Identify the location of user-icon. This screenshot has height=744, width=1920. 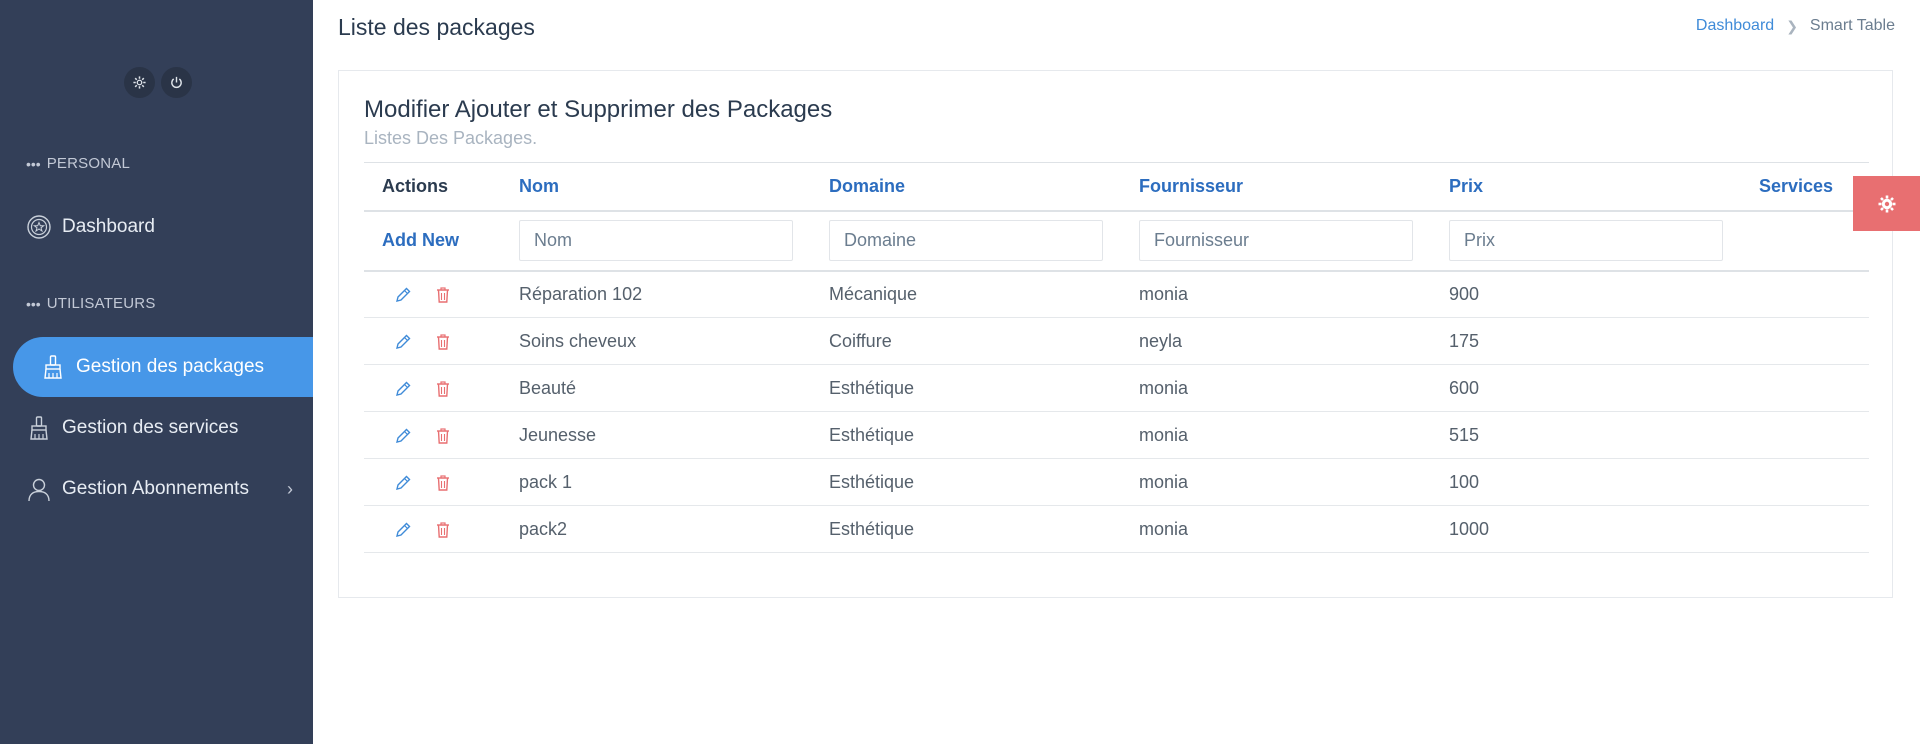
(39, 489).